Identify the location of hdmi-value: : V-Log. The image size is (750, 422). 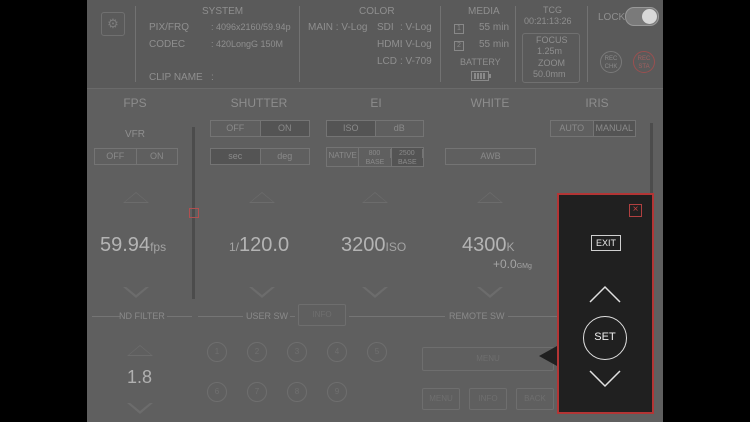
(416, 44).